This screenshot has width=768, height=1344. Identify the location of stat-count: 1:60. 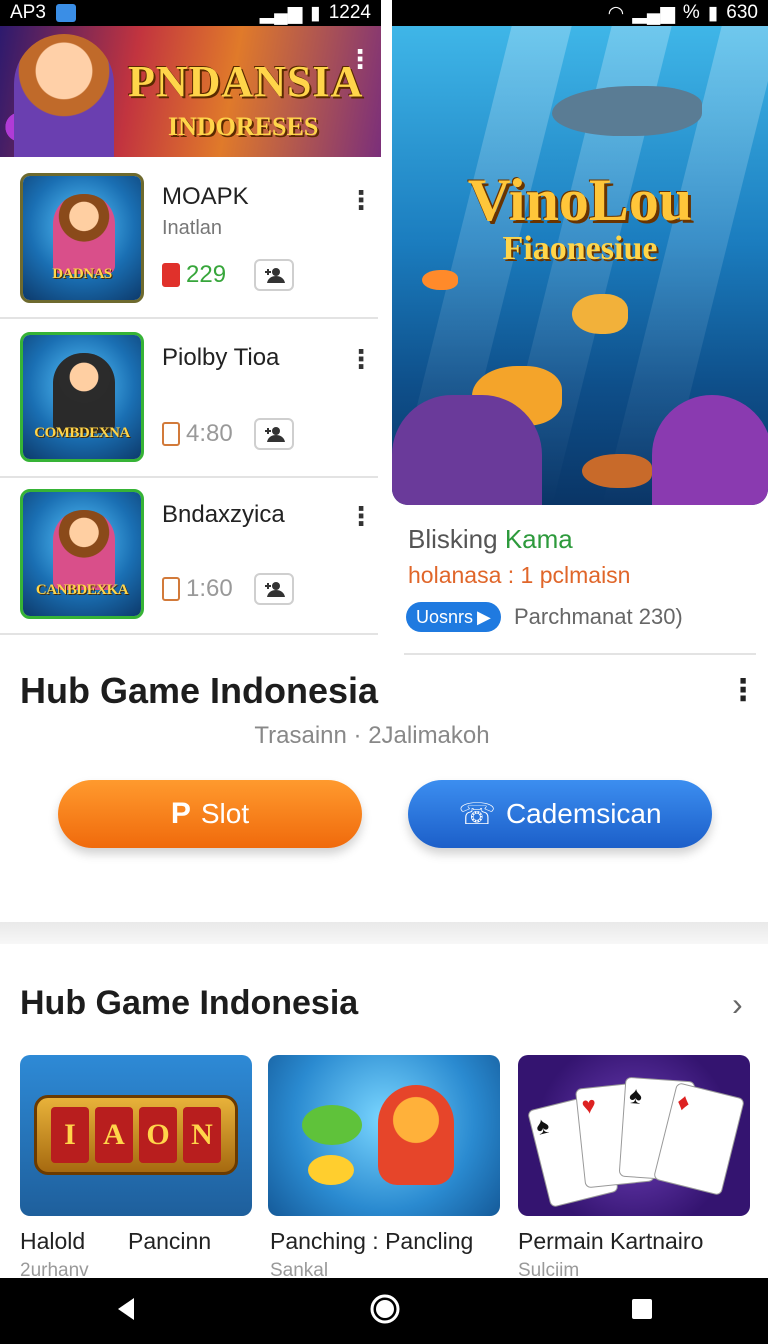
(197, 589).